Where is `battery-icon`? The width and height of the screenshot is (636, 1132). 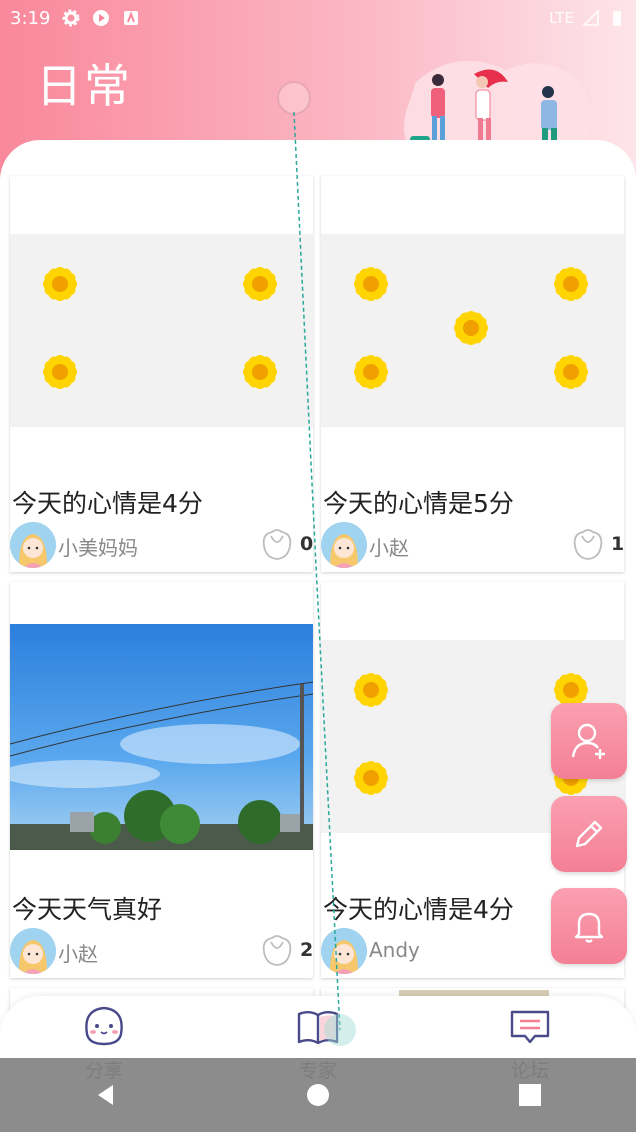
battery-icon is located at coordinates (617, 18).